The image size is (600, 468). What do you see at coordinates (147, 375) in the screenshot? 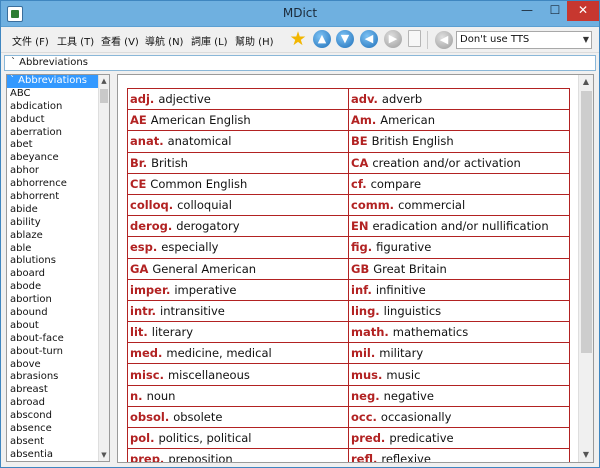
I see `abbreviation-key: misc.` at bounding box center [147, 375].